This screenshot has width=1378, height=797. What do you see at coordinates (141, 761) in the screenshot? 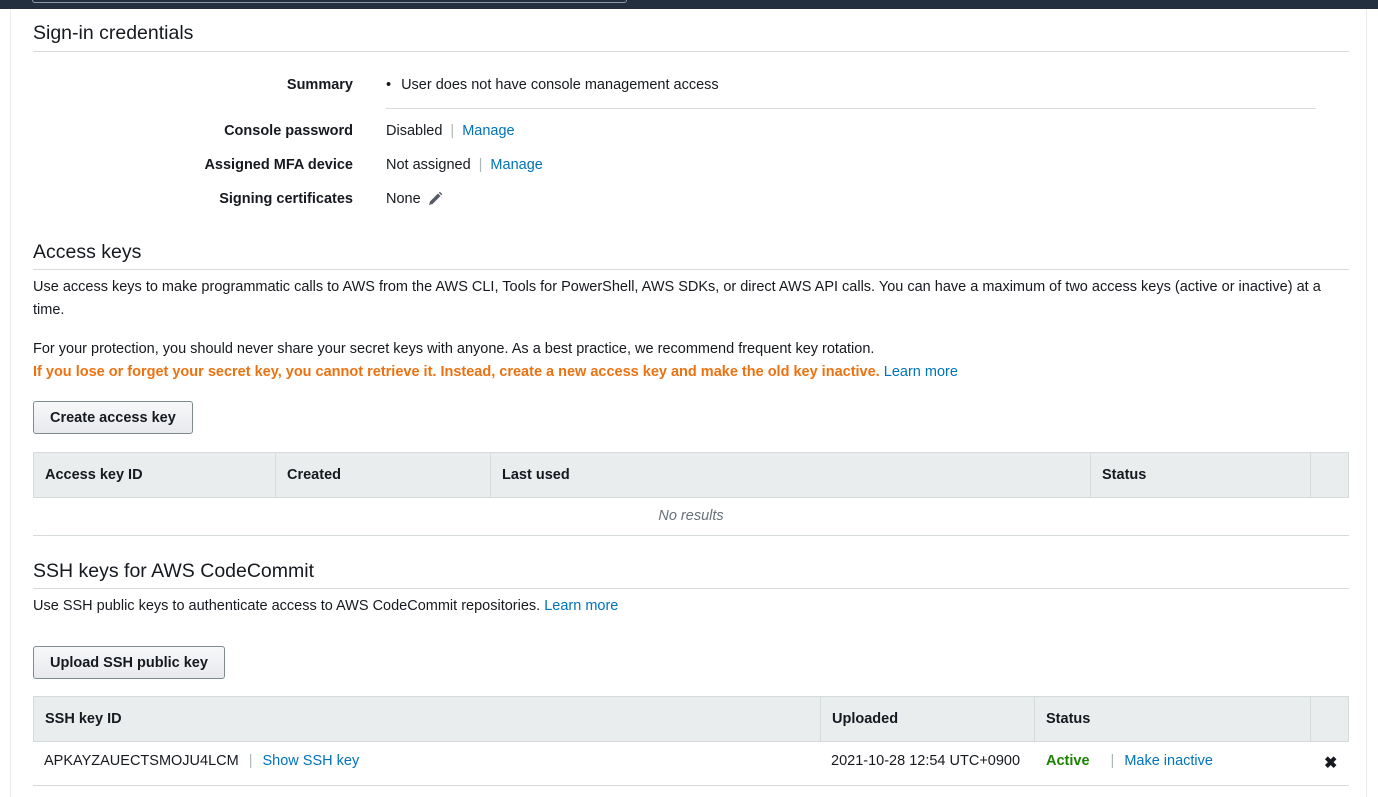
I see `ssh-key-id: APKAYZAUECTSMOJU4LCM` at bounding box center [141, 761].